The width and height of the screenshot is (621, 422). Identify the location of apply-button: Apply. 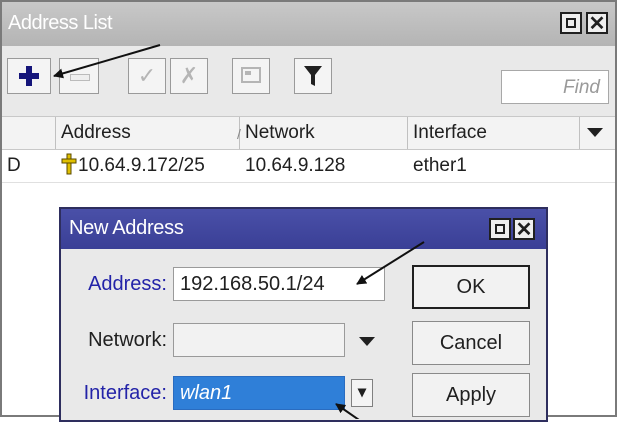
(471, 395).